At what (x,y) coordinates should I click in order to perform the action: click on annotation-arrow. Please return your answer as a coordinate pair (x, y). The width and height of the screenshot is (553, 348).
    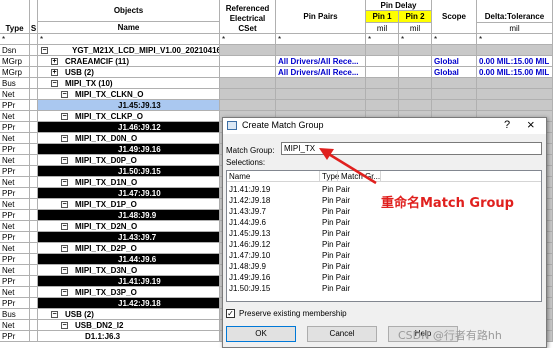
    Looking at the image, I should click on (348, 166).